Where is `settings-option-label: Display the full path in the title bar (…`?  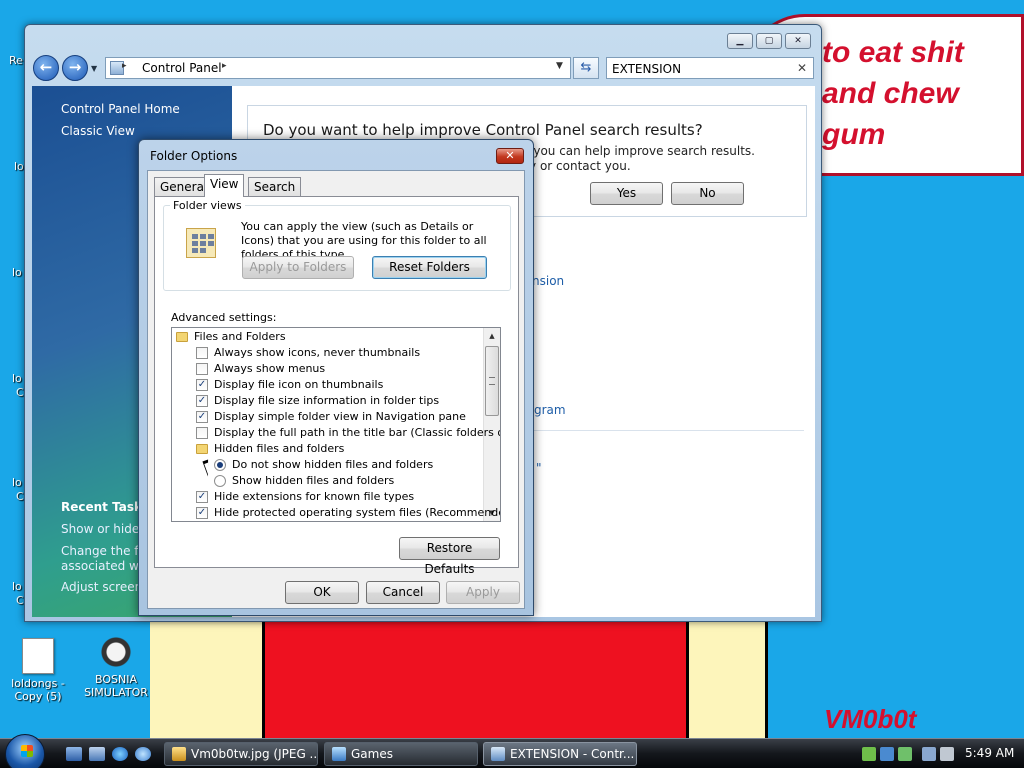 settings-option-label: Display the full path in the title bar (… is located at coordinates (357, 432).